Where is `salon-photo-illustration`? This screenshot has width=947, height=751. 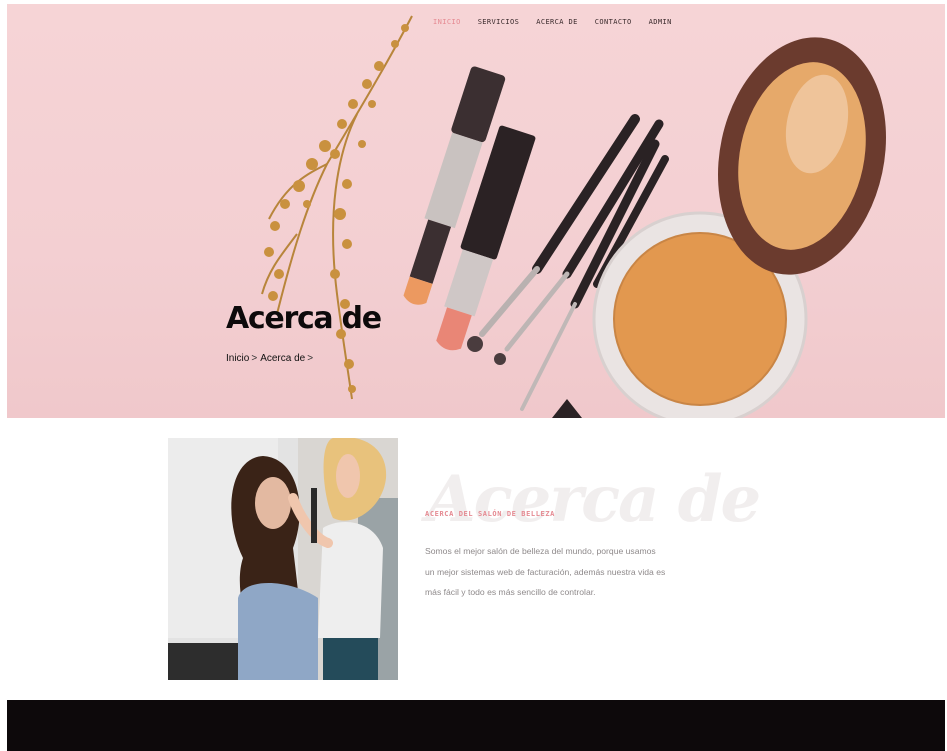 salon-photo-illustration is located at coordinates (283, 559).